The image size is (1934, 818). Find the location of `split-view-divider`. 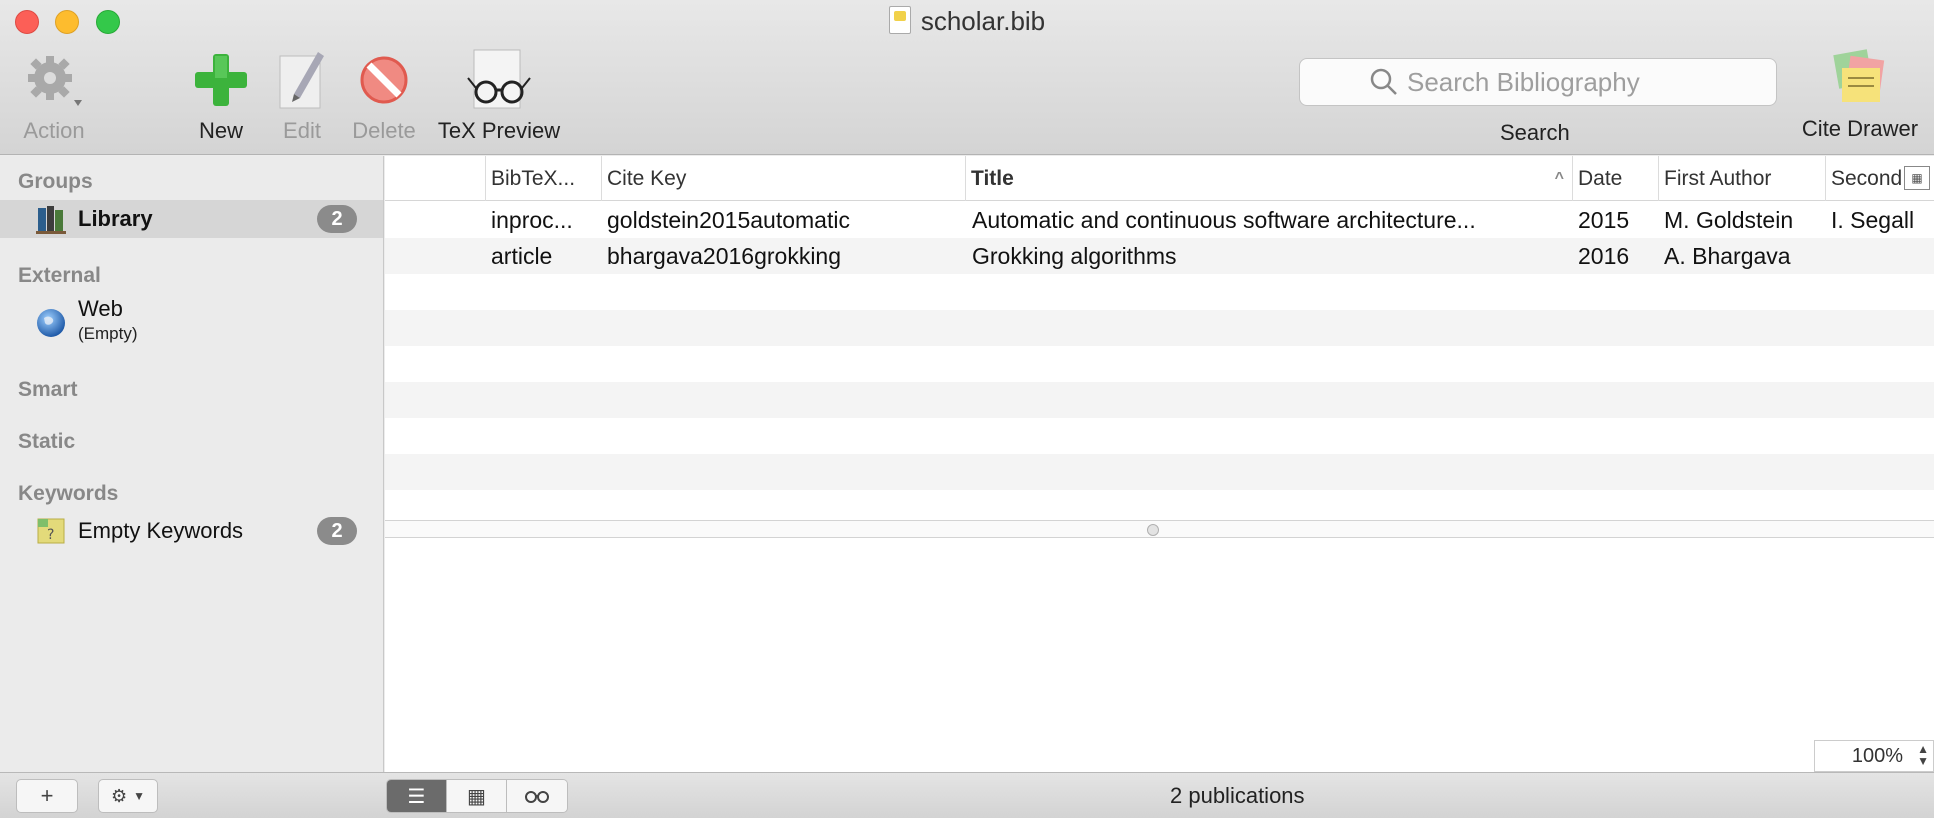

split-view-divider is located at coordinates (1159, 529).